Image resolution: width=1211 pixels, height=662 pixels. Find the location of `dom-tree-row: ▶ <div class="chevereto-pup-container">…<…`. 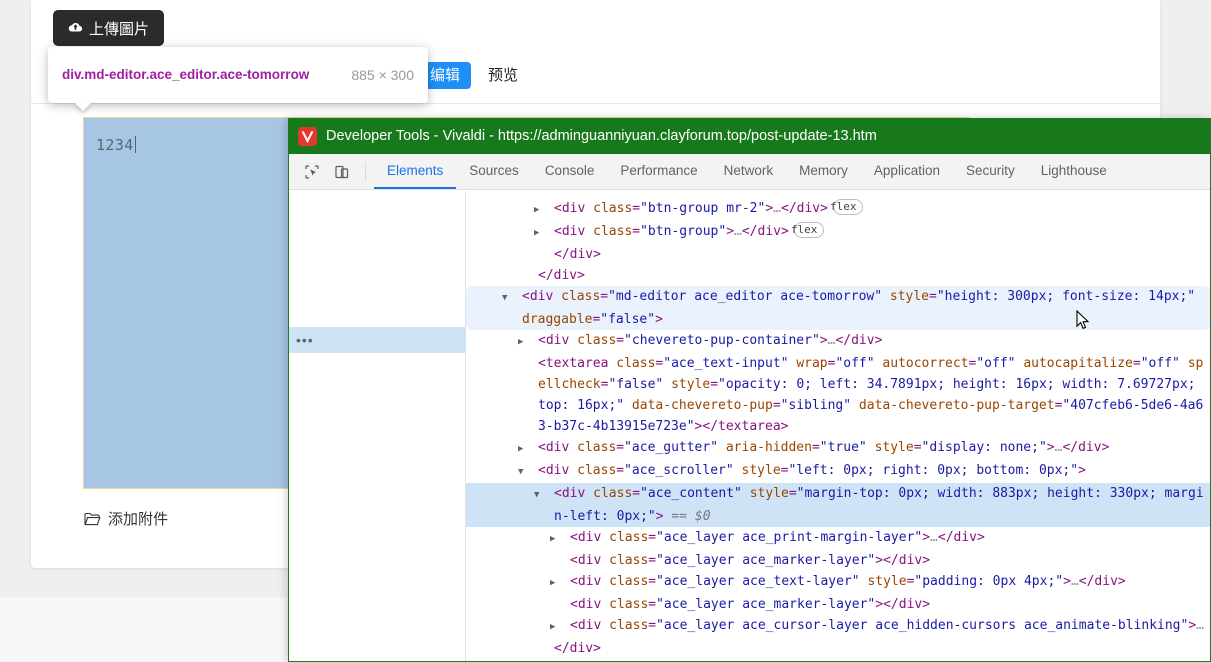

dom-tree-row: ▶ <div class="chevereto-pup-container">…<… is located at coordinates (838, 341).